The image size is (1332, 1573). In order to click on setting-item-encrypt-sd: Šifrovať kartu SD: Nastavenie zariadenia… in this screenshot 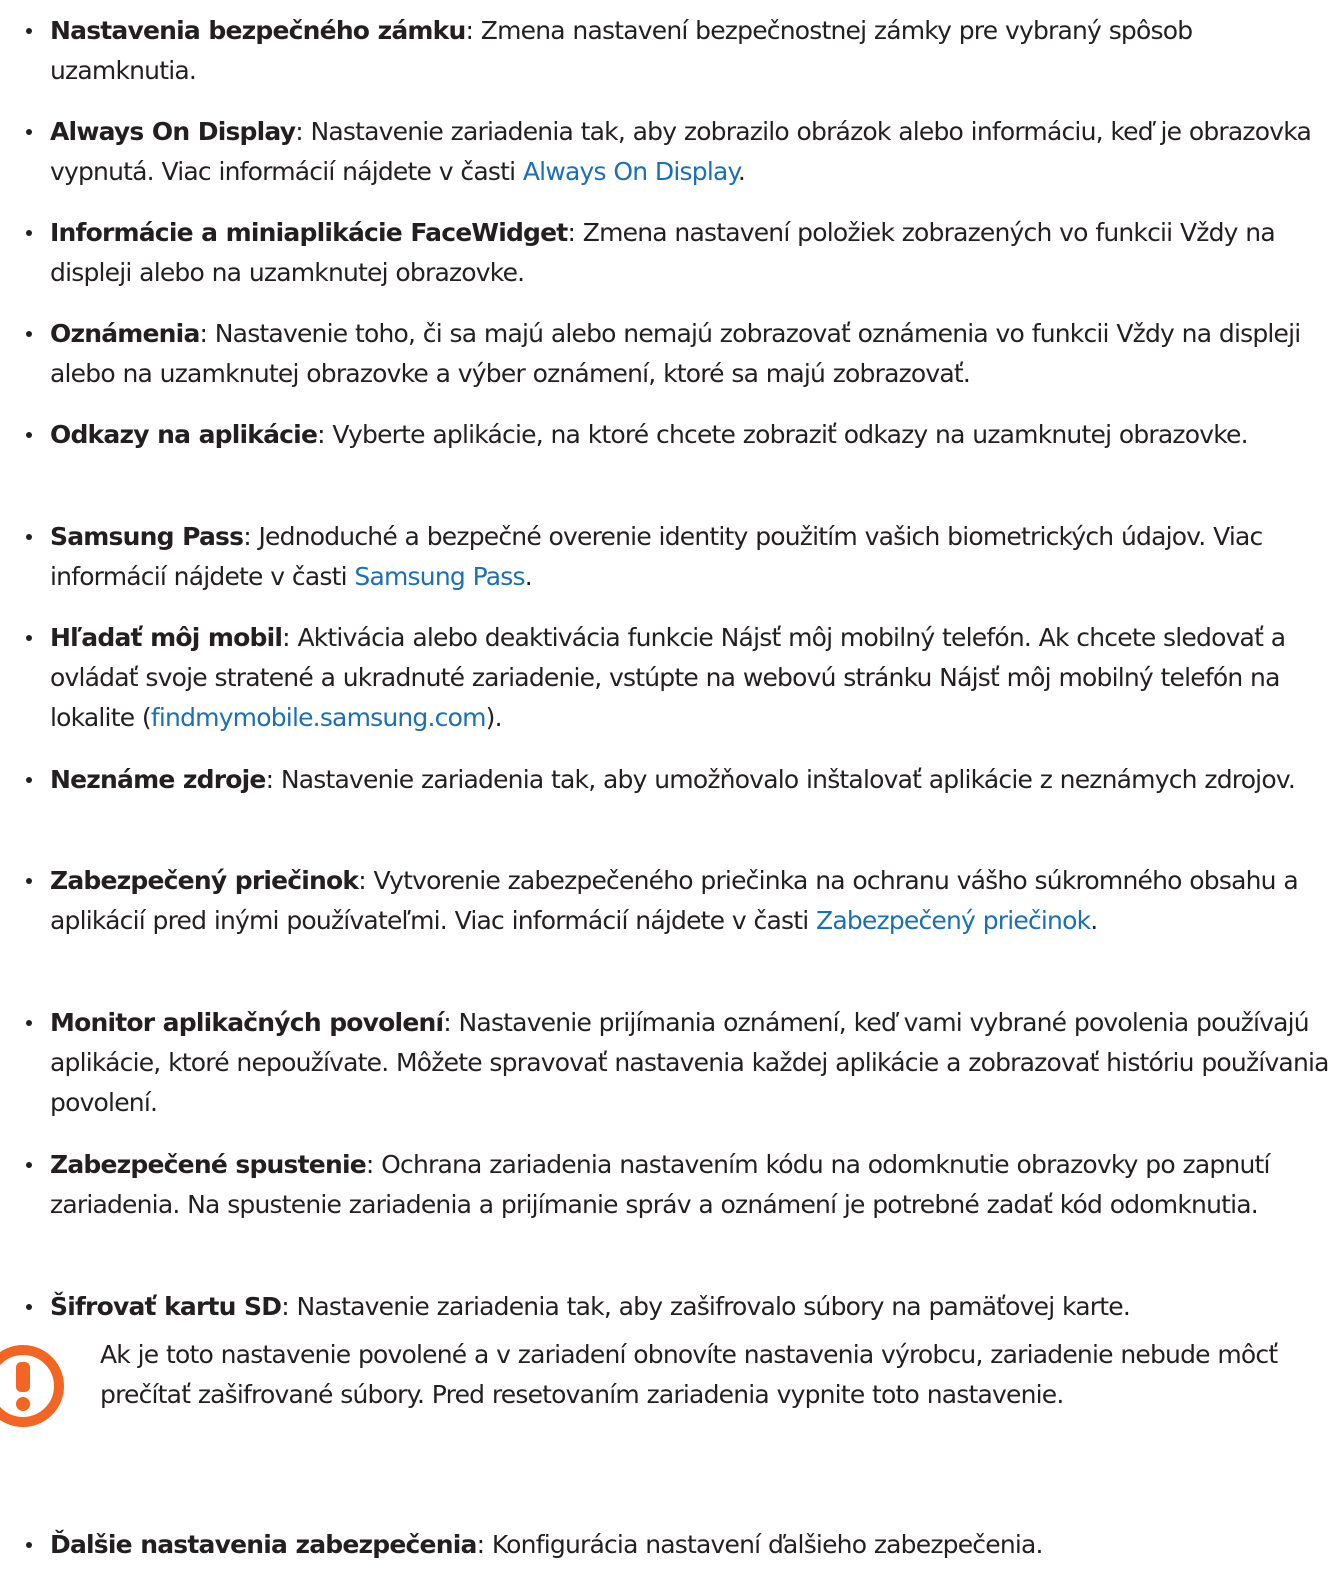, I will do `click(691, 1307)`.